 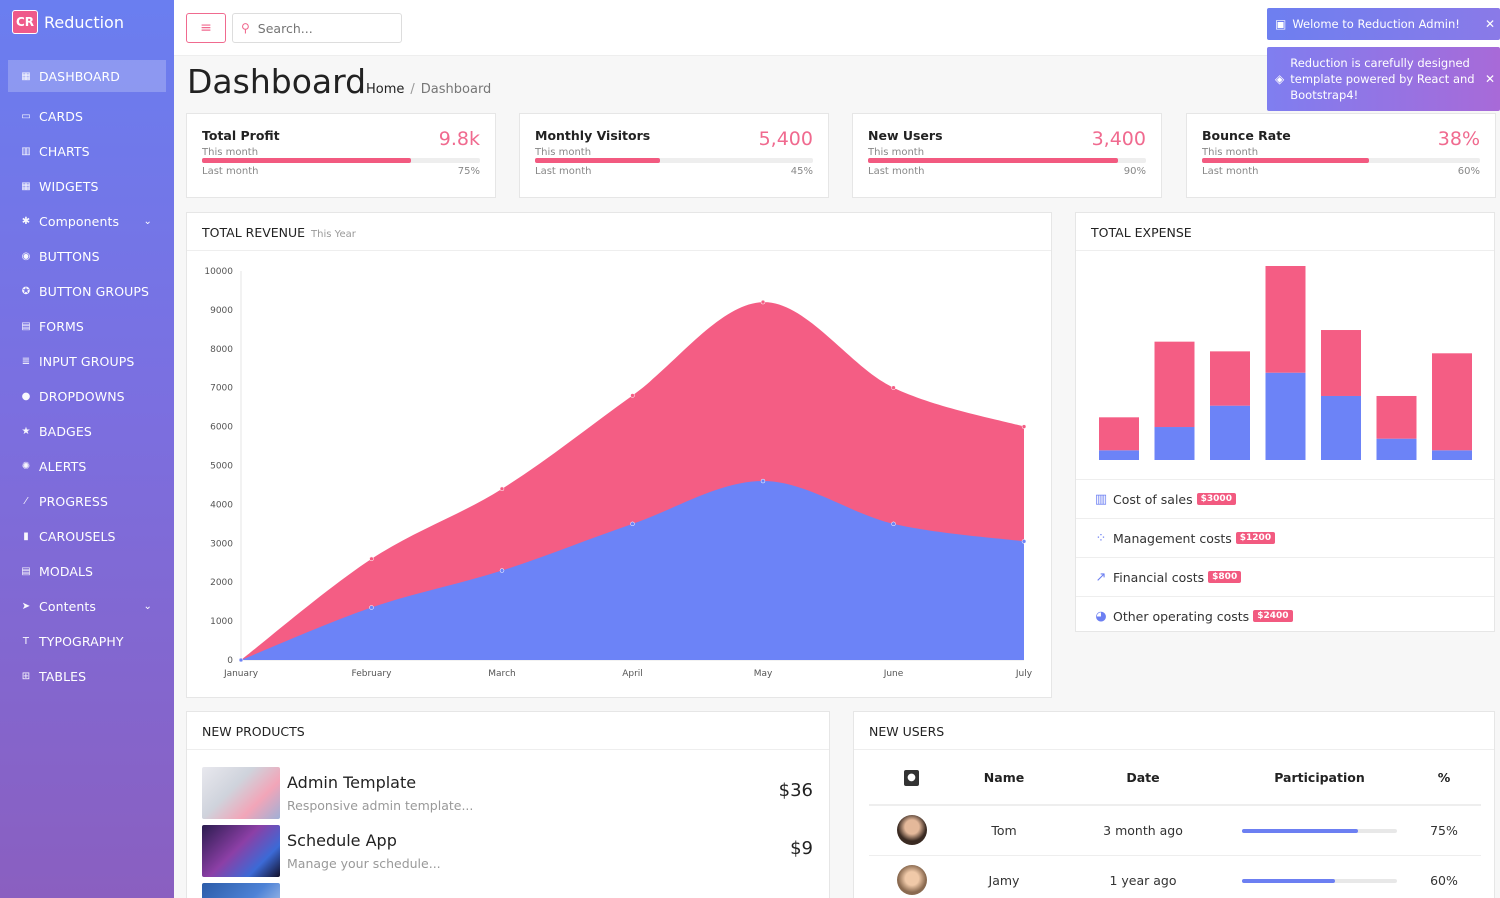 What do you see at coordinates (1285, 363) in the screenshot?
I see `expense-bar-chart` at bounding box center [1285, 363].